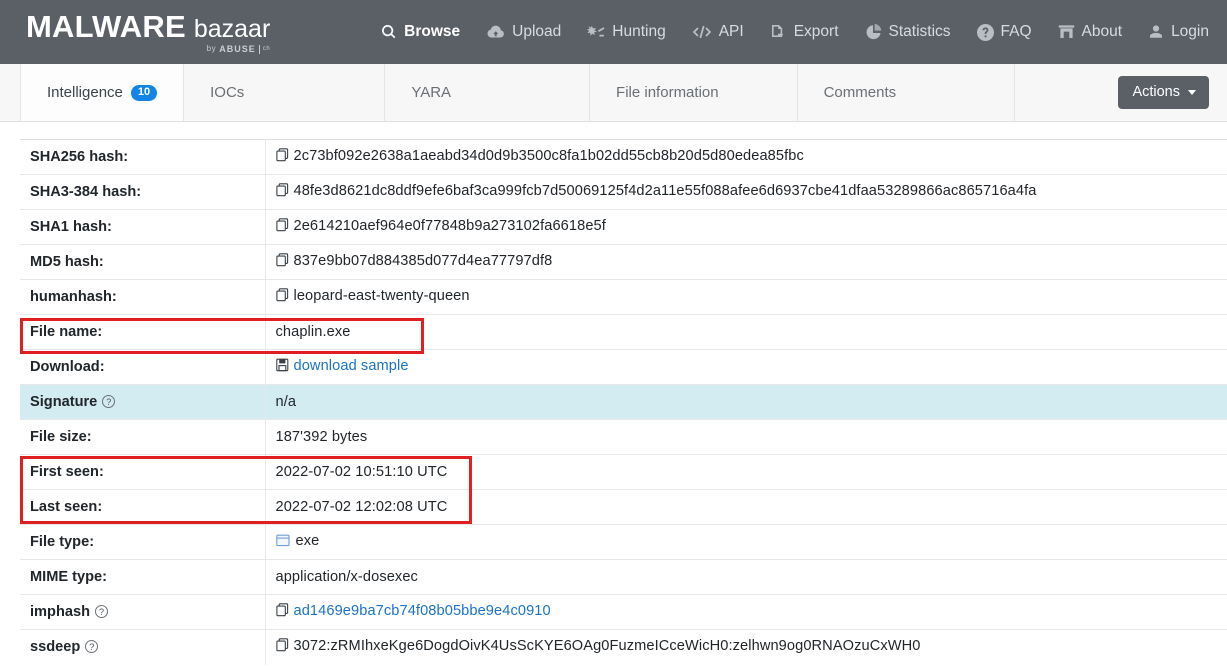 This screenshot has height=667, width=1227. I want to click on save-disk-icon, so click(282, 367).